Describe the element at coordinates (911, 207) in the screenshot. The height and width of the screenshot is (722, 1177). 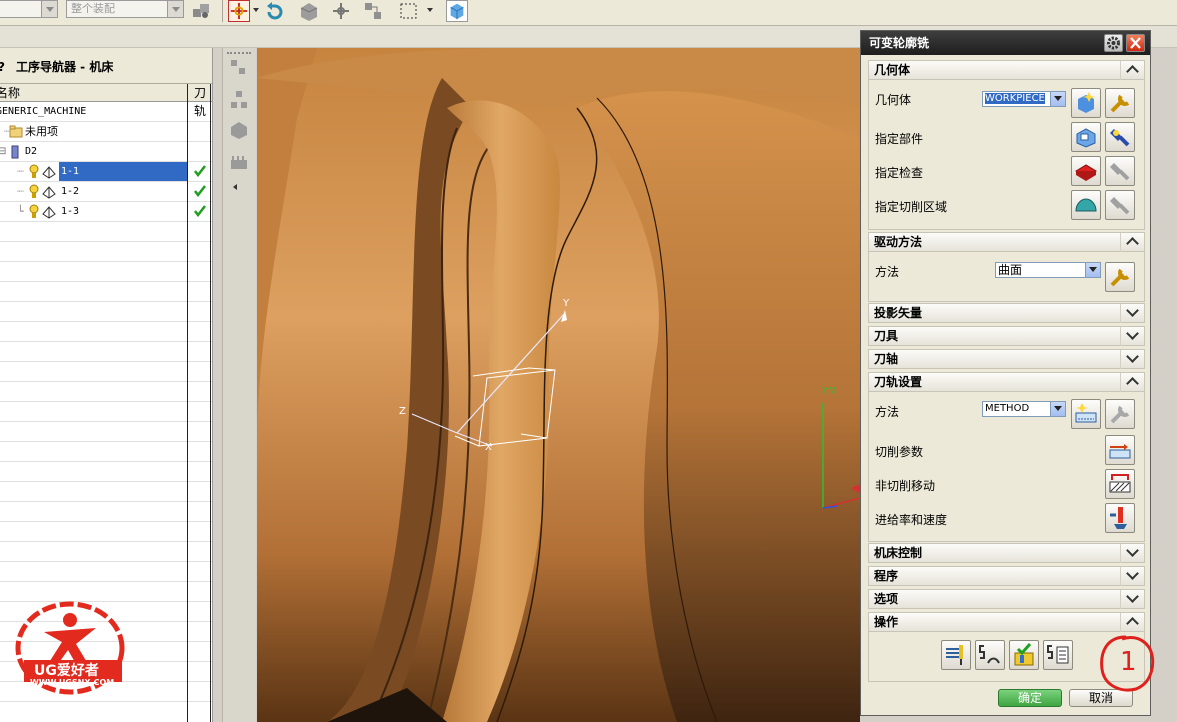
I see `specify-cut-area-label: 指定切削区域` at that location.